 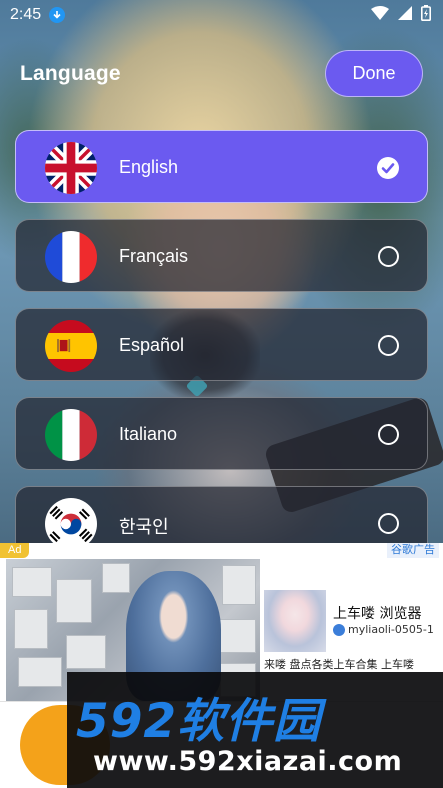 What do you see at coordinates (221, 433) in the screenshot?
I see `language-item-italian: Italiano` at bounding box center [221, 433].